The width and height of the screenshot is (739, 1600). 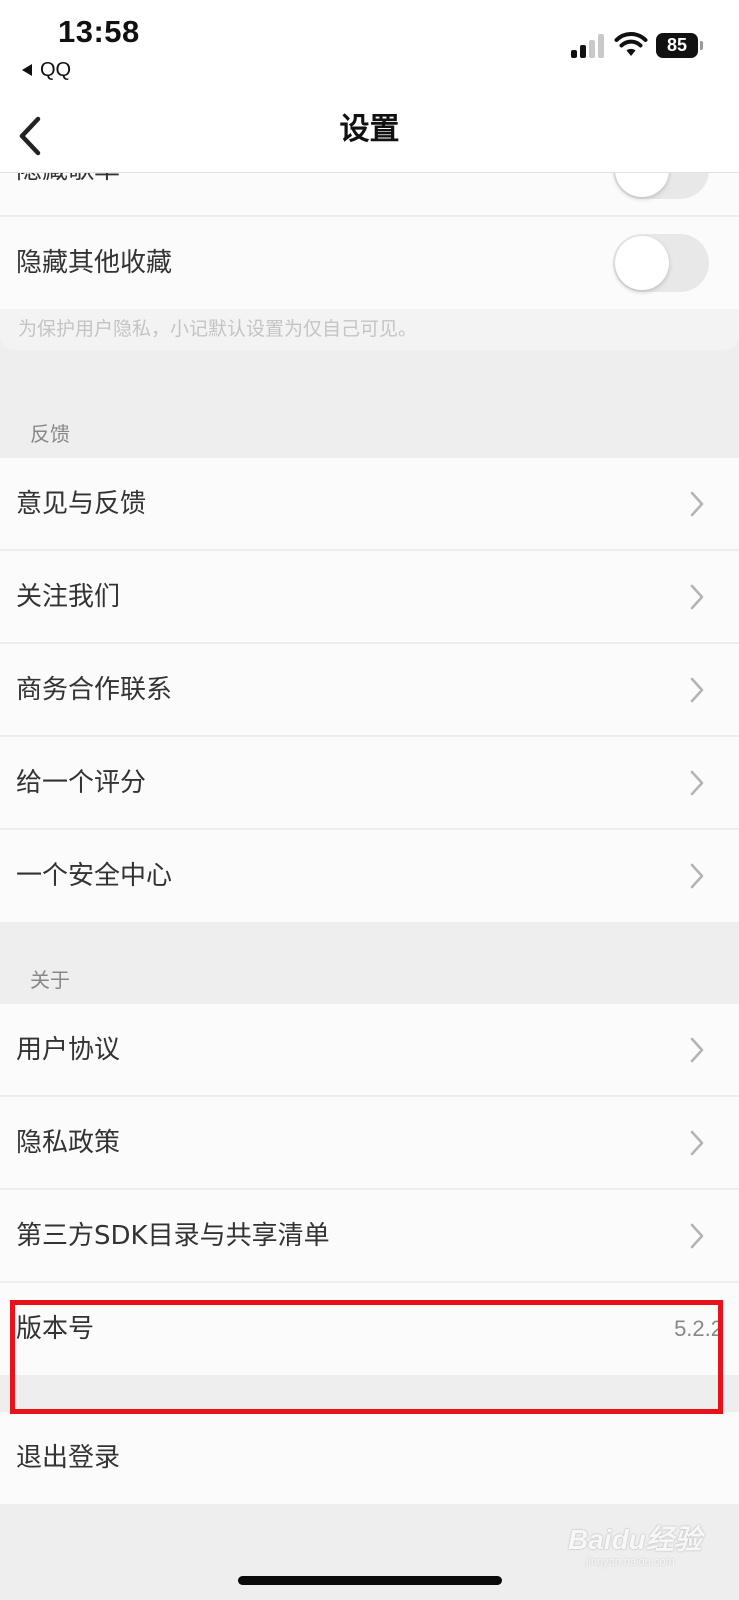 What do you see at coordinates (56, 69) in the screenshot?
I see `back-app-label: QQ` at bounding box center [56, 69].